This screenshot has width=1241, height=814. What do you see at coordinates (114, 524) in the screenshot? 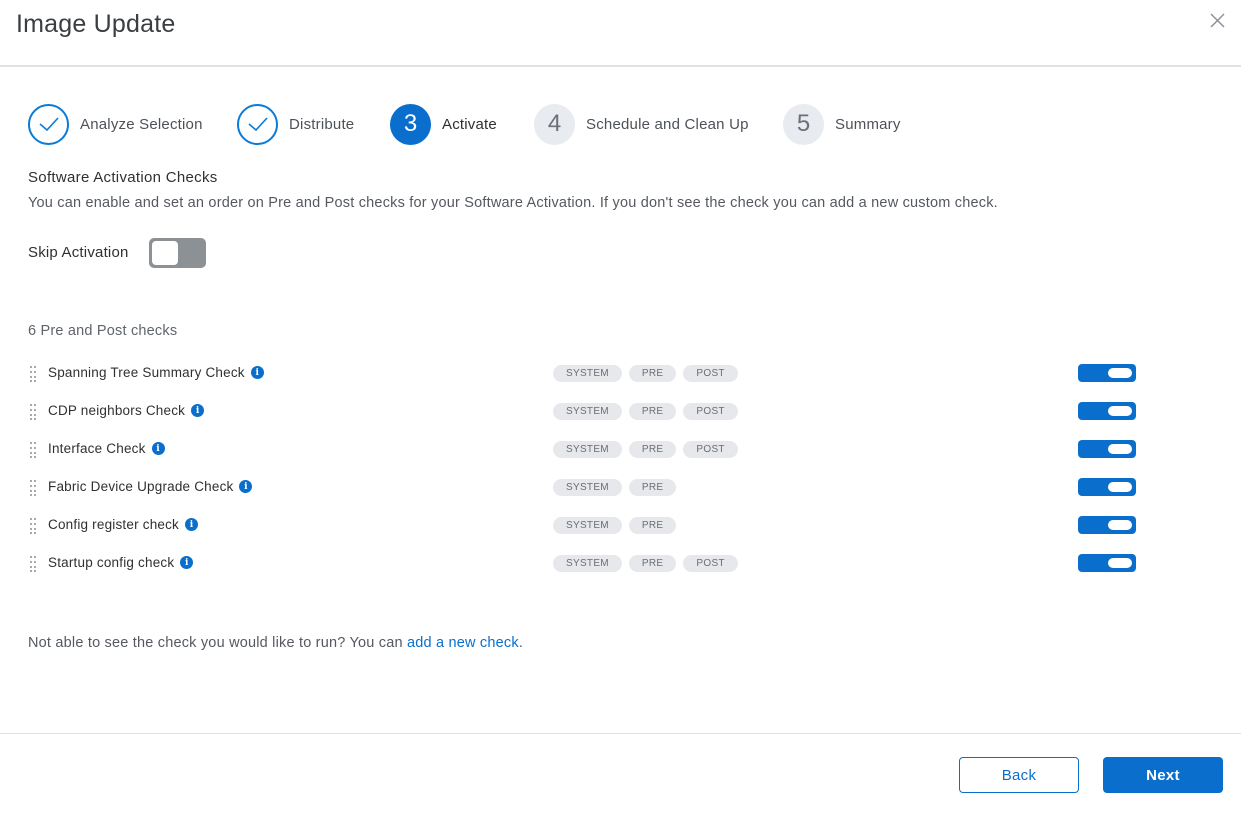
I see `check-name-text: Config register check` at bounding box center [114, 524].